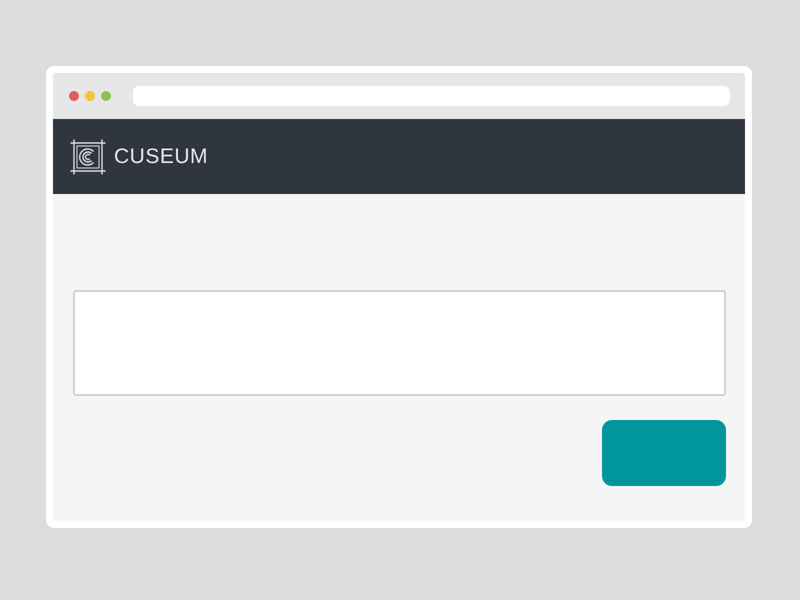  I want to click on brand-name: CUSEUM, so click(161, 156).